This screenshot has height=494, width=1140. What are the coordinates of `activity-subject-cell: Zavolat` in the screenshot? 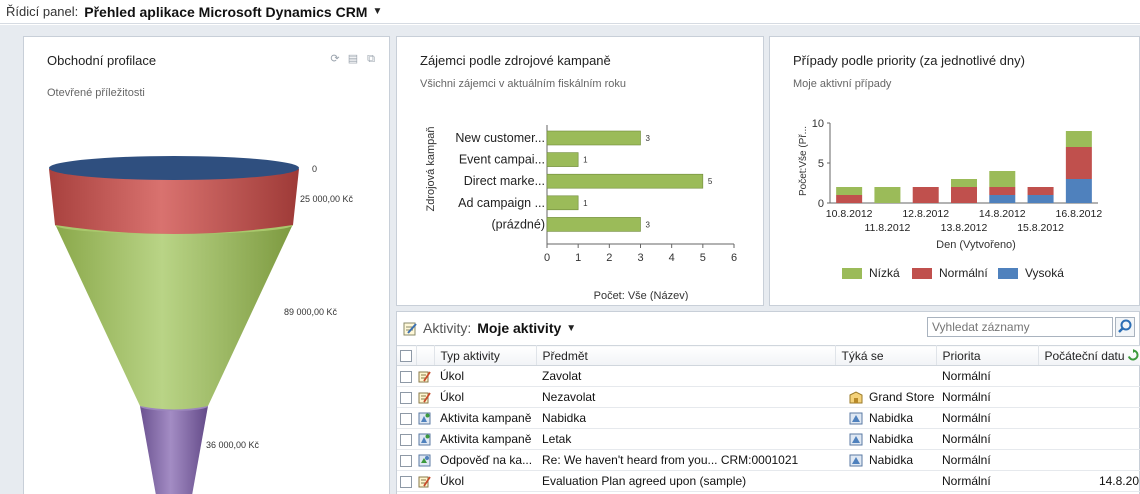 It's located at (685, 376).